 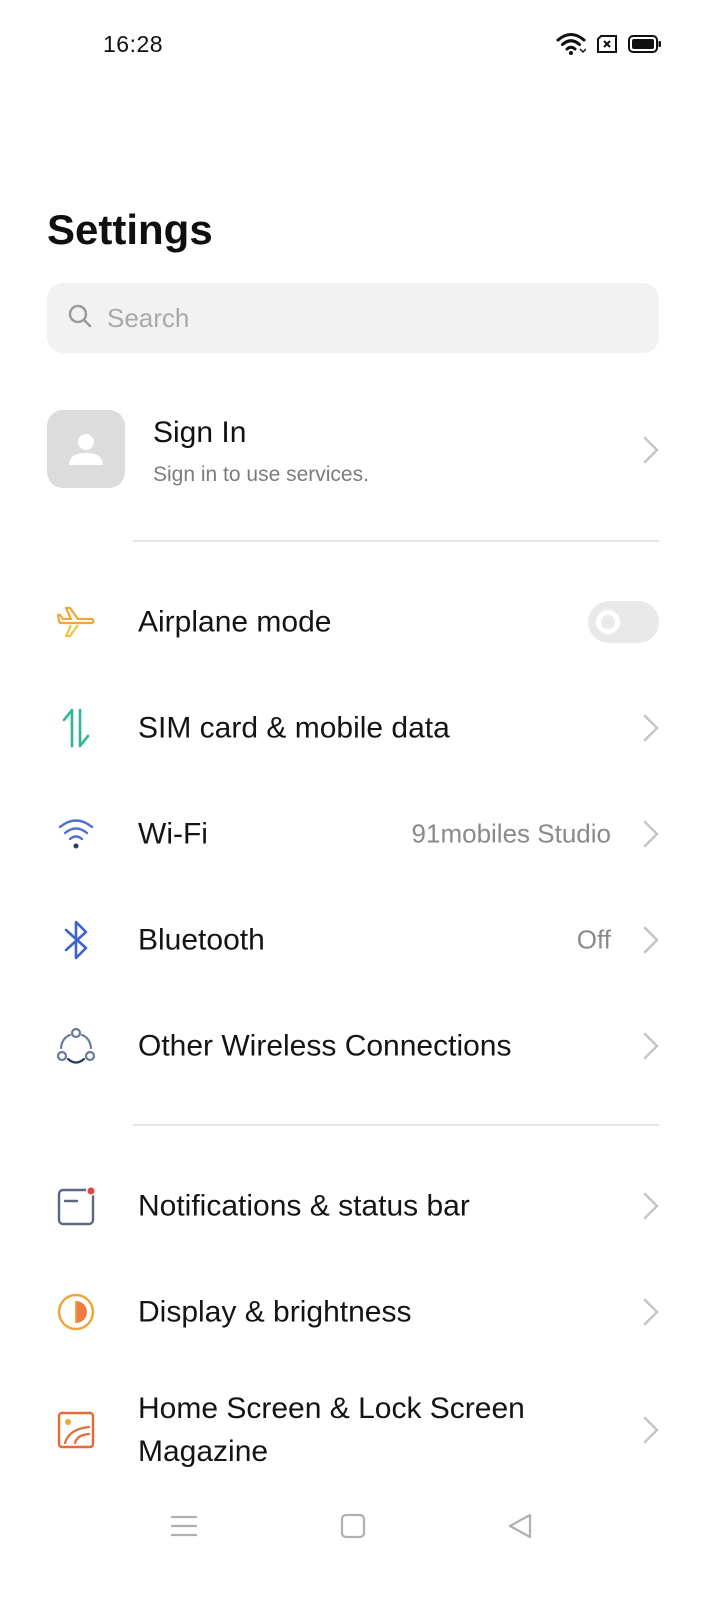 What do you see at coordinates (331, 1408) in the screenshot?
I see `row-label-line-1: Home Screen & Lock Screen` at bounding box center [331, 1408].